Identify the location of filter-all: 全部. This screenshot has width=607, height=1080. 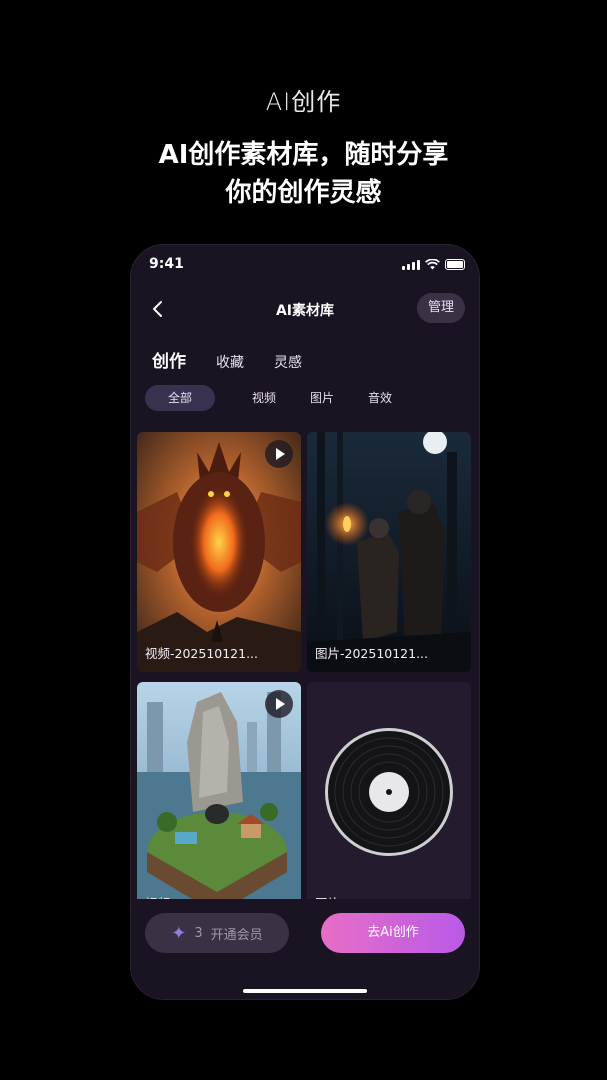
(180, 398).